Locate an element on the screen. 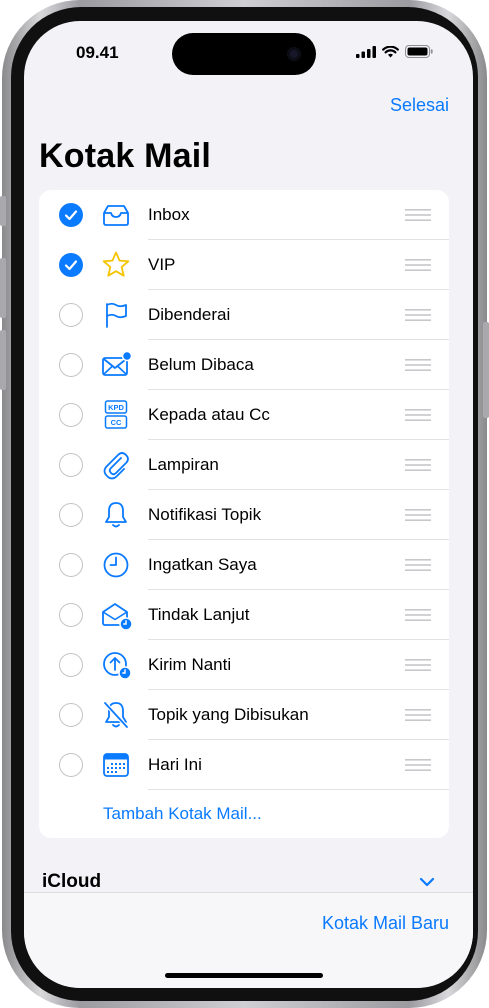  send-later-icon is located at coordinates (117, 666).